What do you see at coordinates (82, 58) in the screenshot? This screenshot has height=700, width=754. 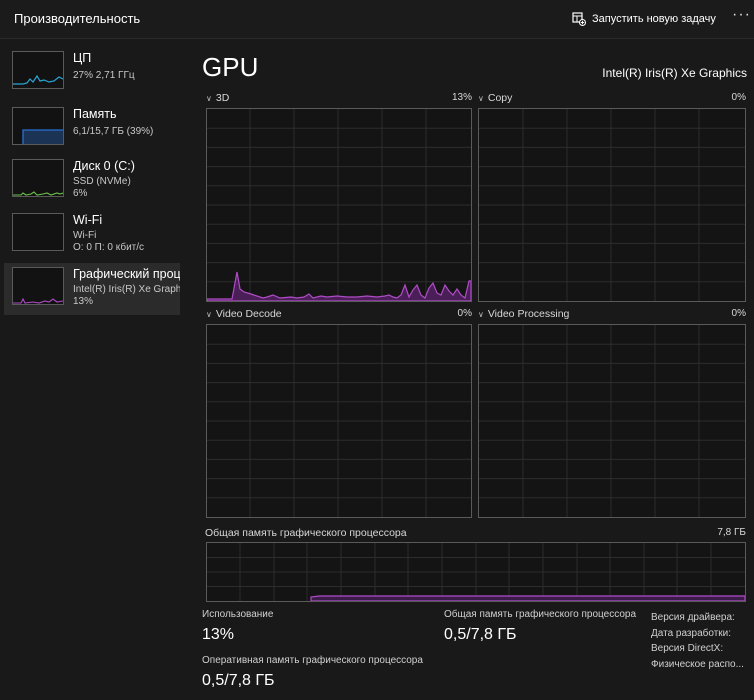 I see `sidebar-item-title: ЦП` at bounding box center [82, 58].